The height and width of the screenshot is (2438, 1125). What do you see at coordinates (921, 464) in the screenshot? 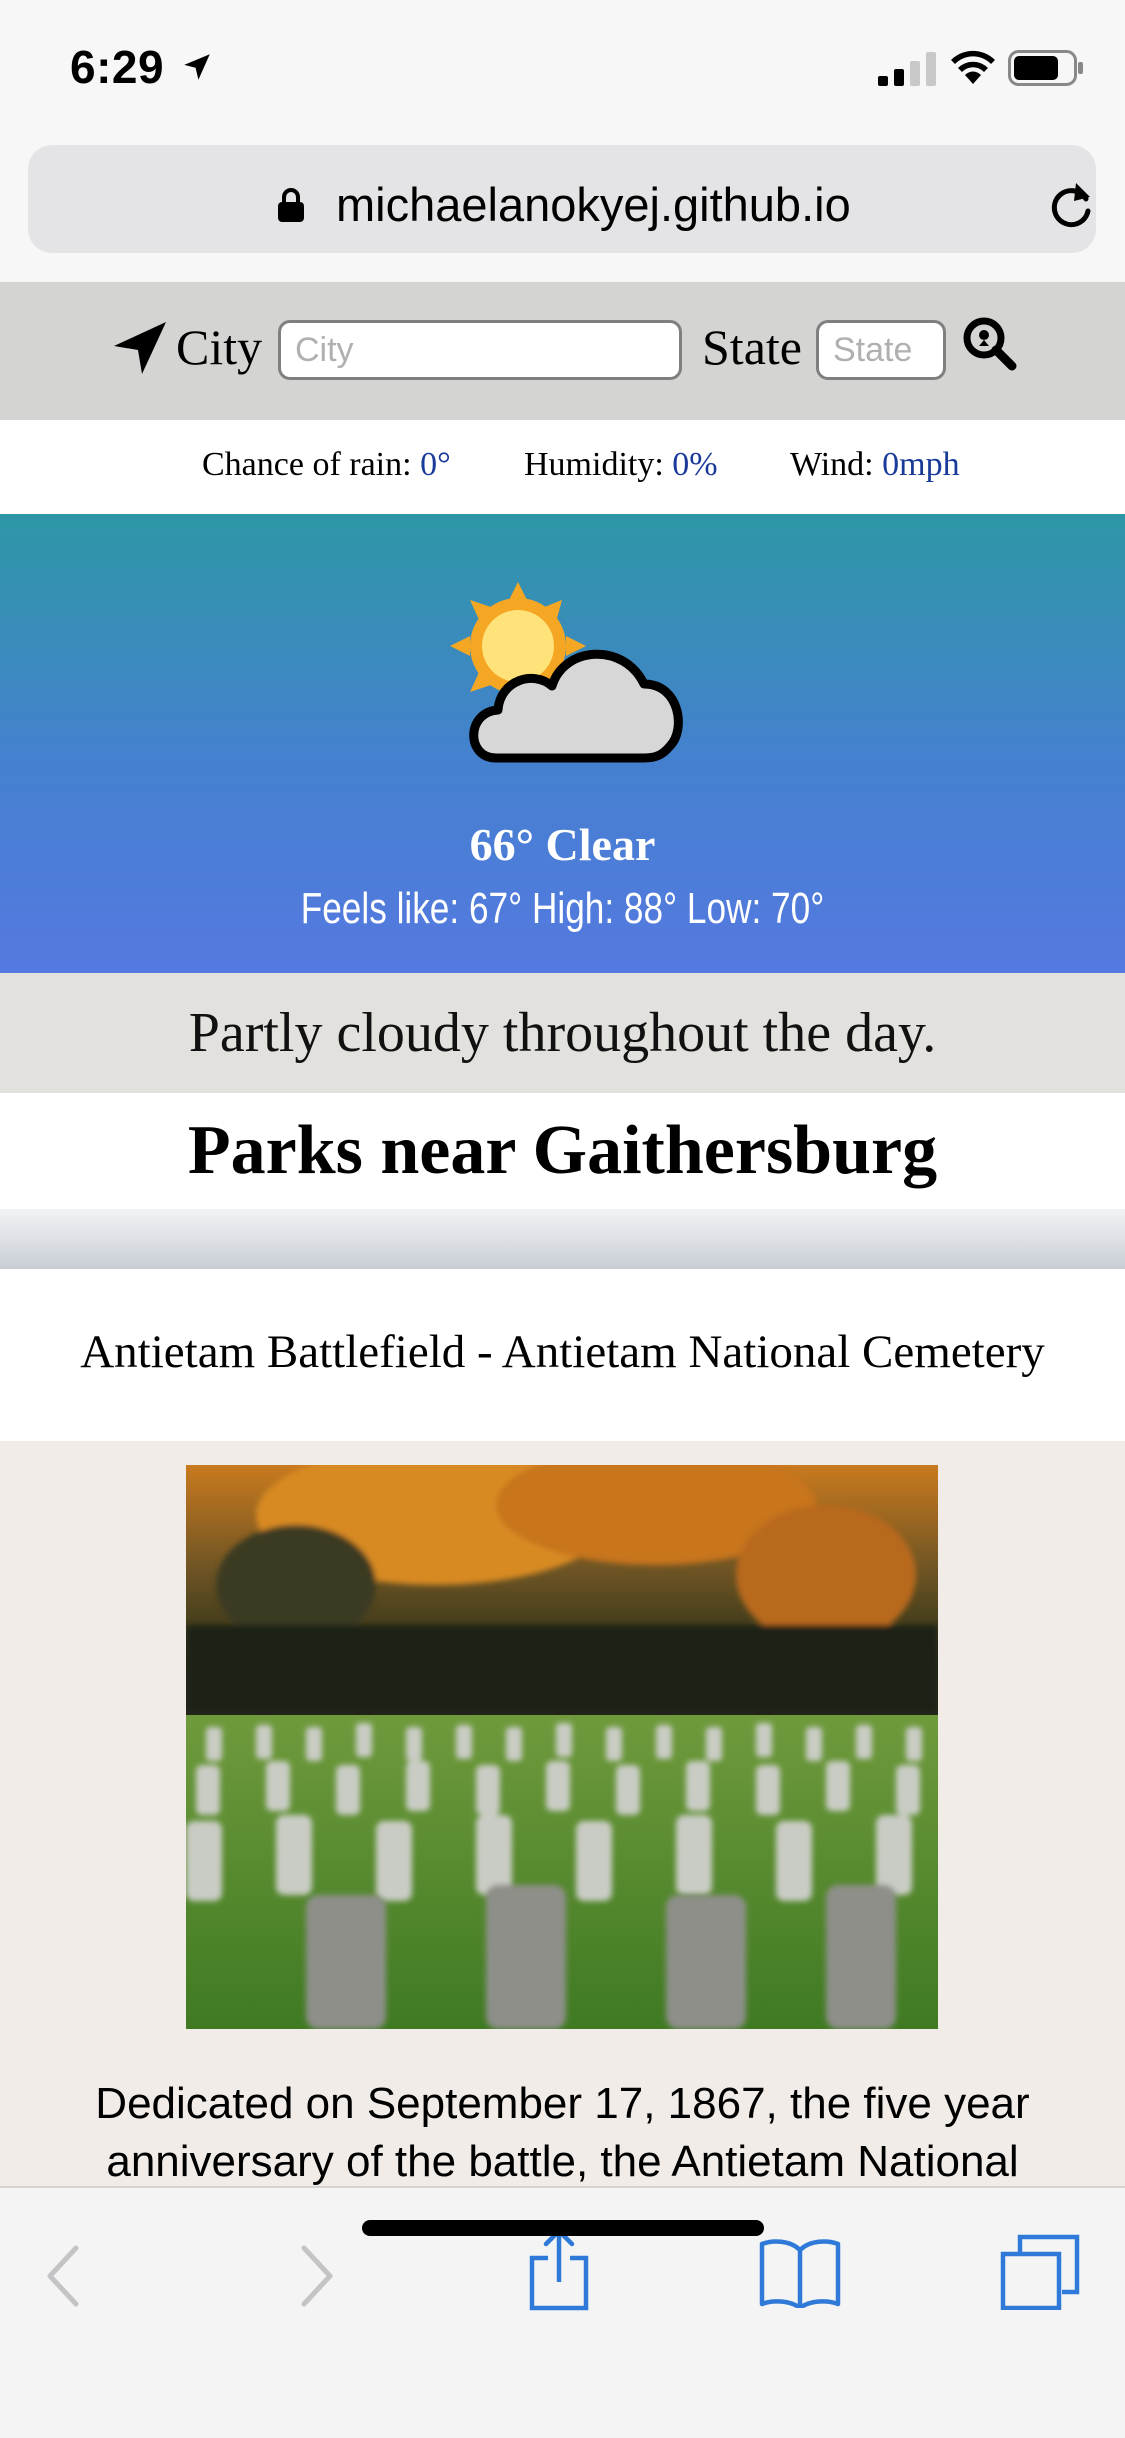
I see `wind-value: 0mph` at bounding box center [921, 464].